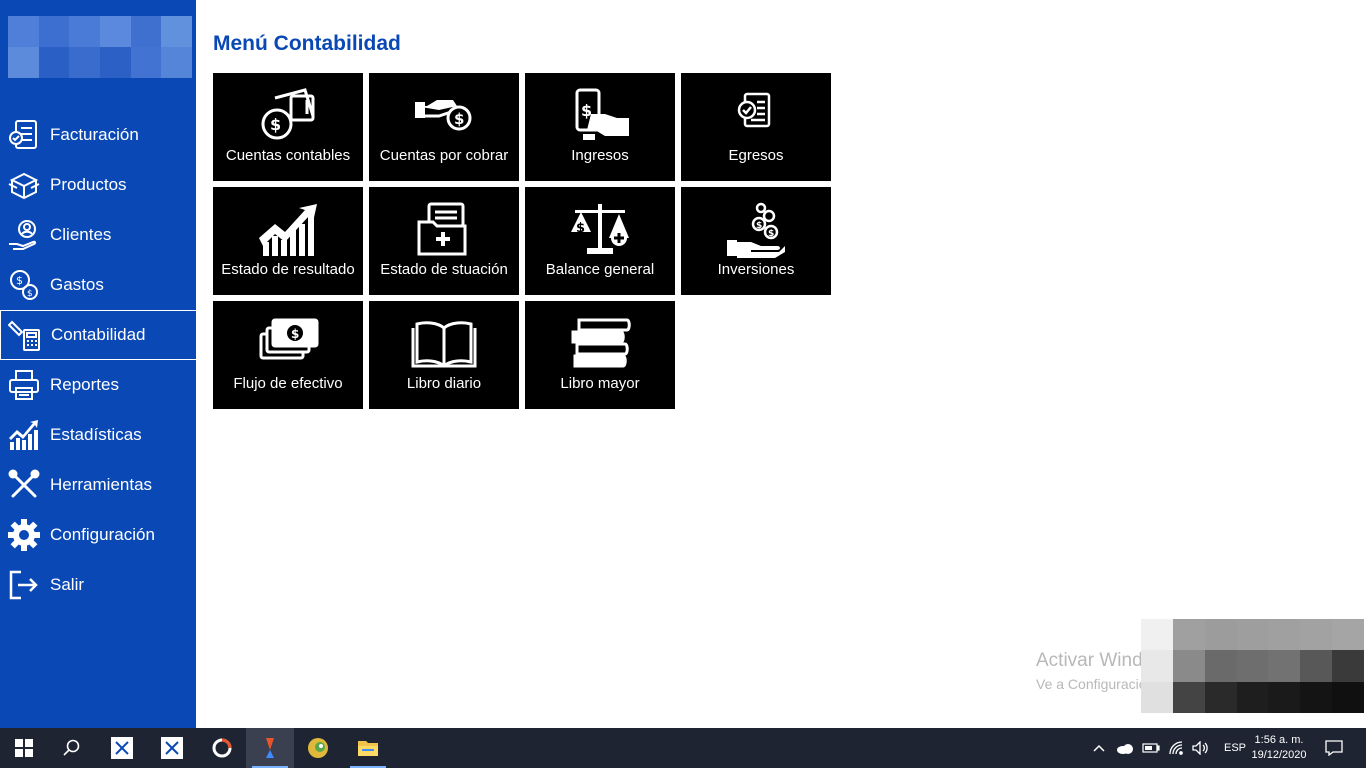 The image size is (1366, 768). I want to click on sidebar-item-clientes: Clientes, so click(98, 235).